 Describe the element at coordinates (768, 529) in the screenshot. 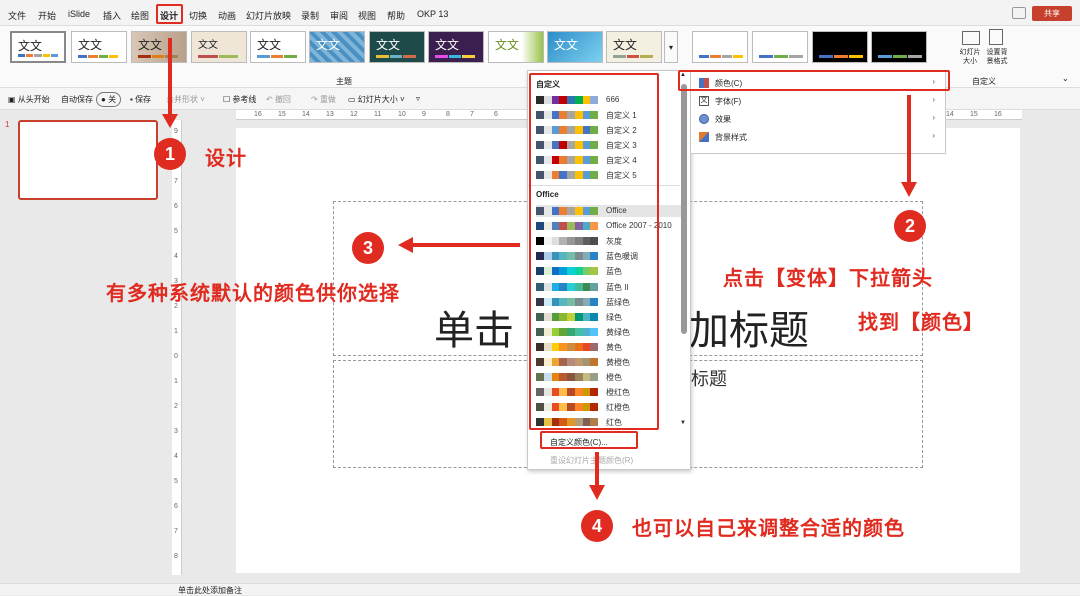

I see `annotation-step4: 也可以自己来调整合适的颜色` at that location.